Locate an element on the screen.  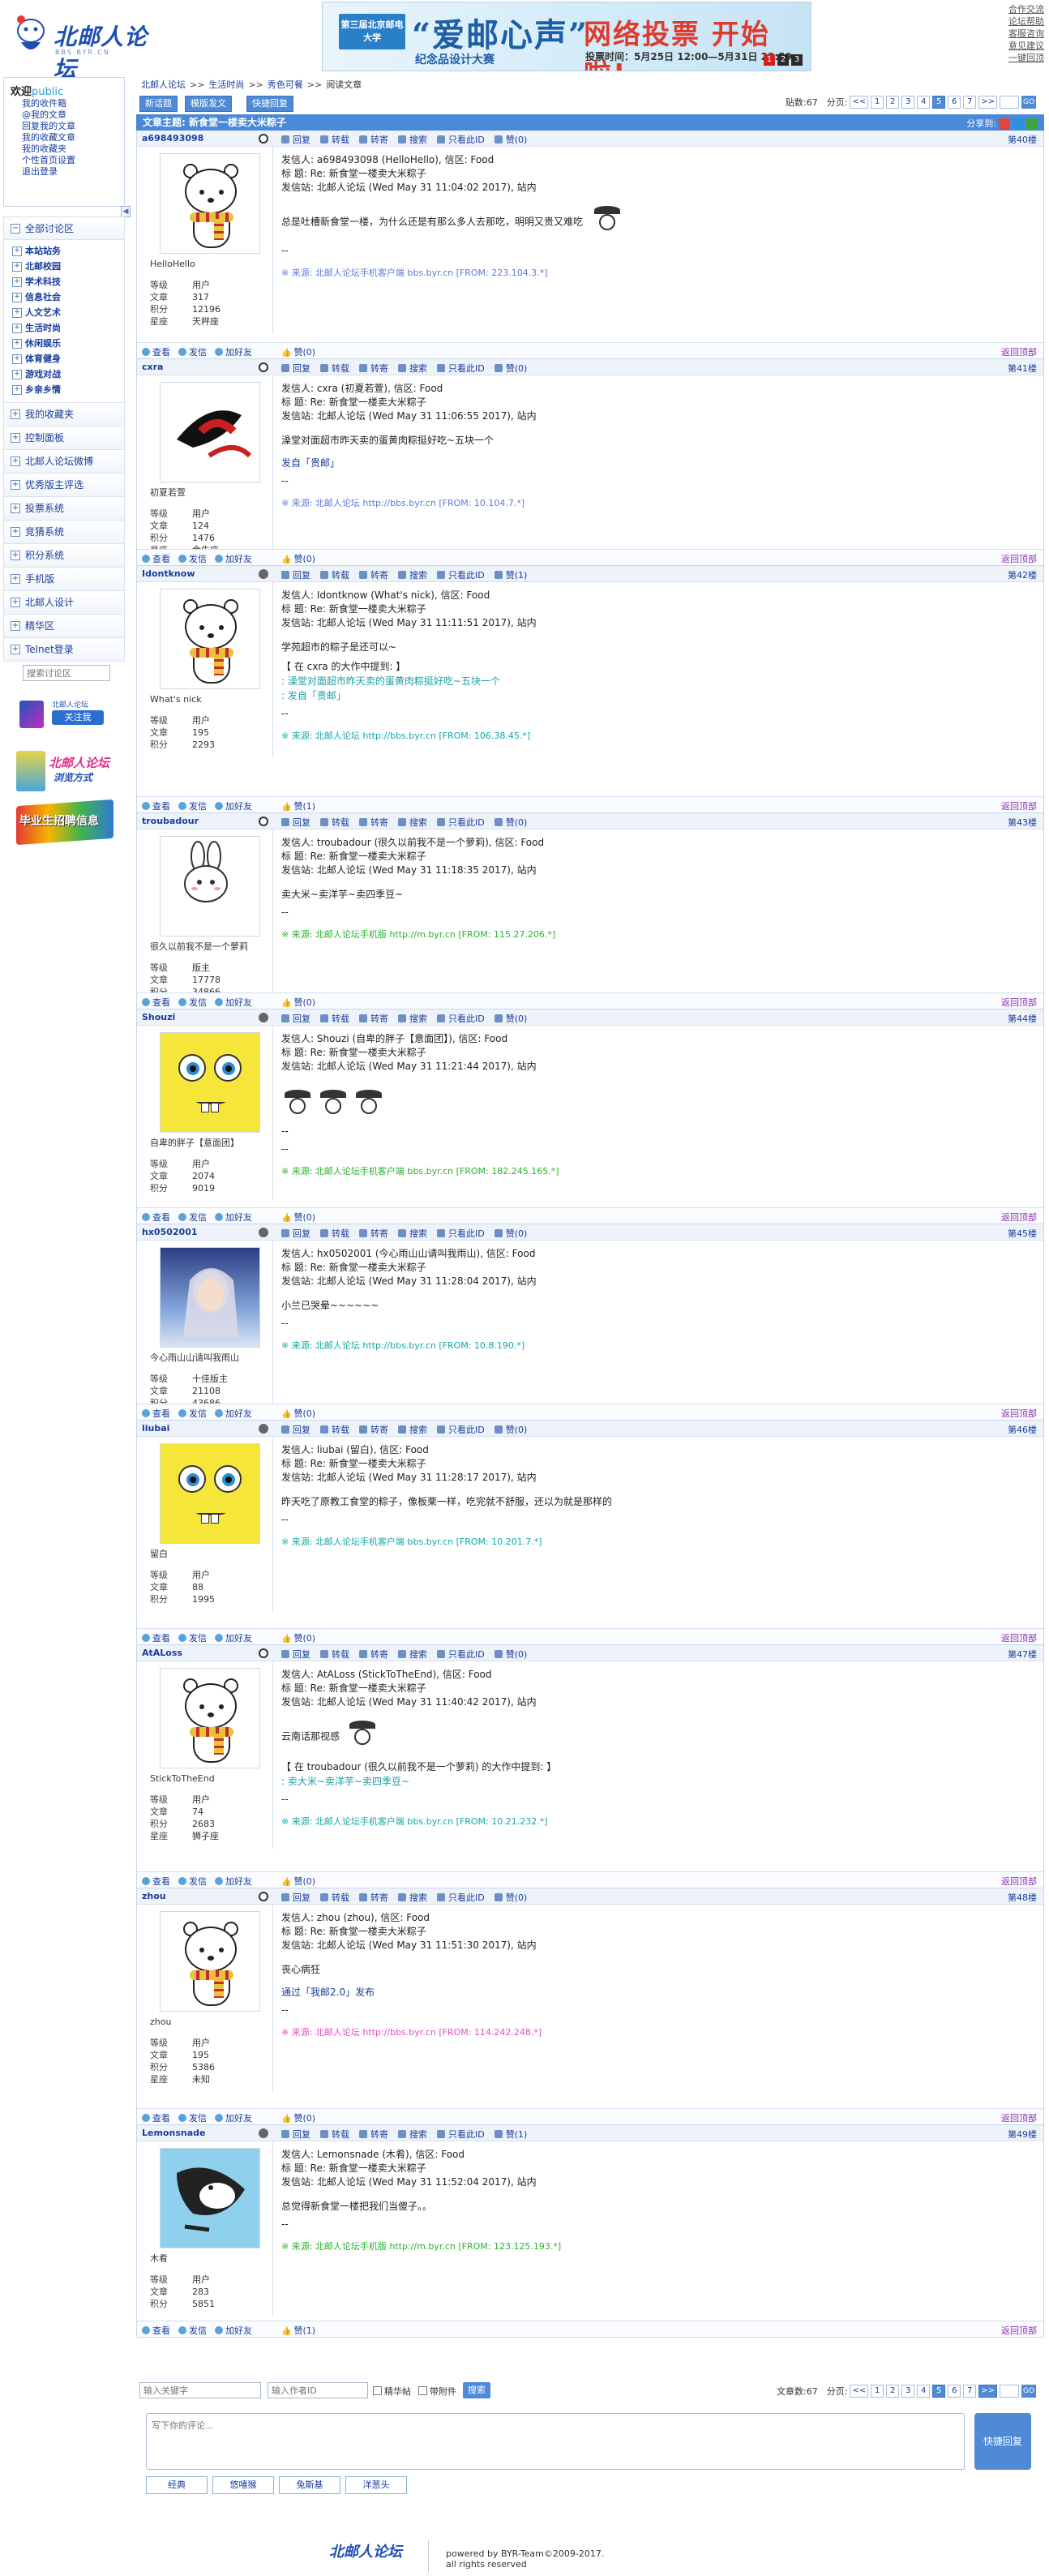
page-2: 2 is located at coordinates (893, 102).